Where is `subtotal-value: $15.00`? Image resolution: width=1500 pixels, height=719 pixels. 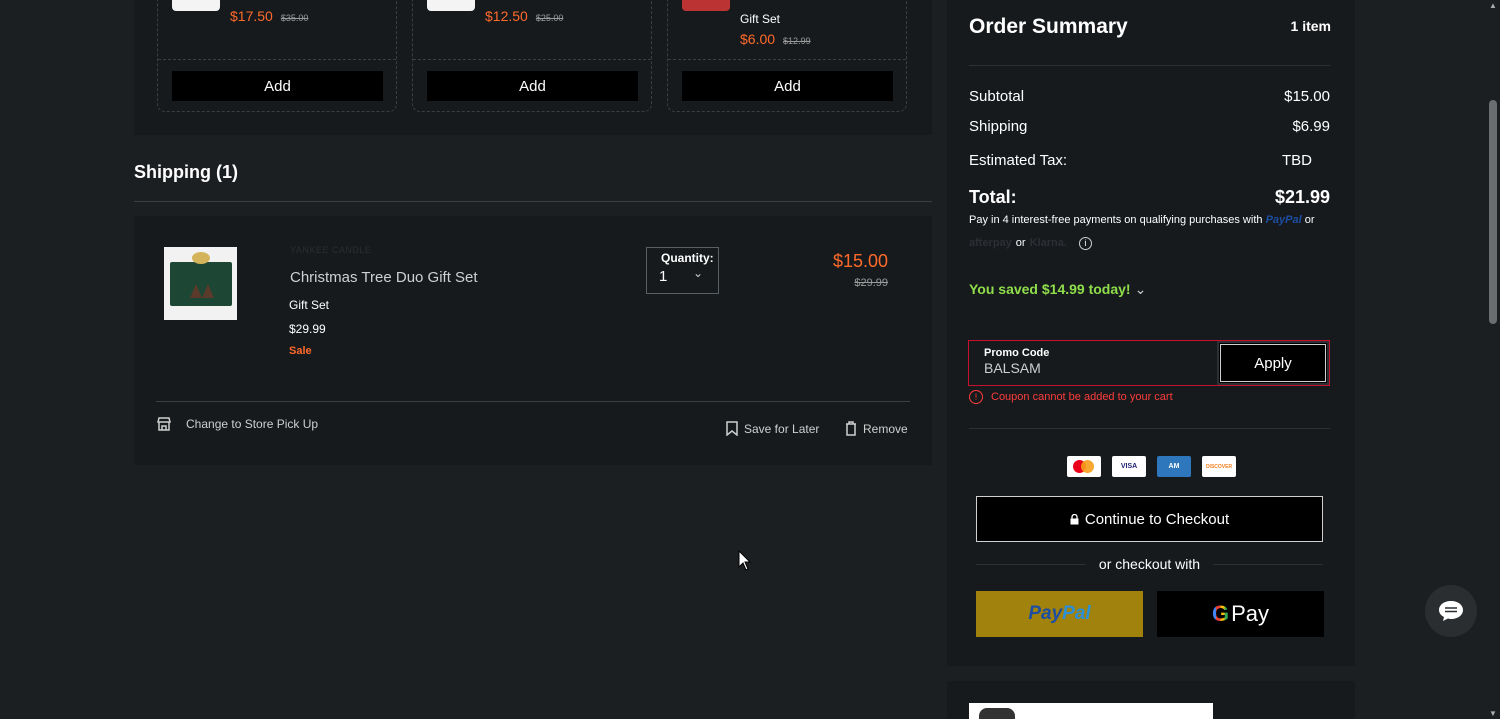 subtotal-value: $15.00 is located at coordinates (1307, 96).